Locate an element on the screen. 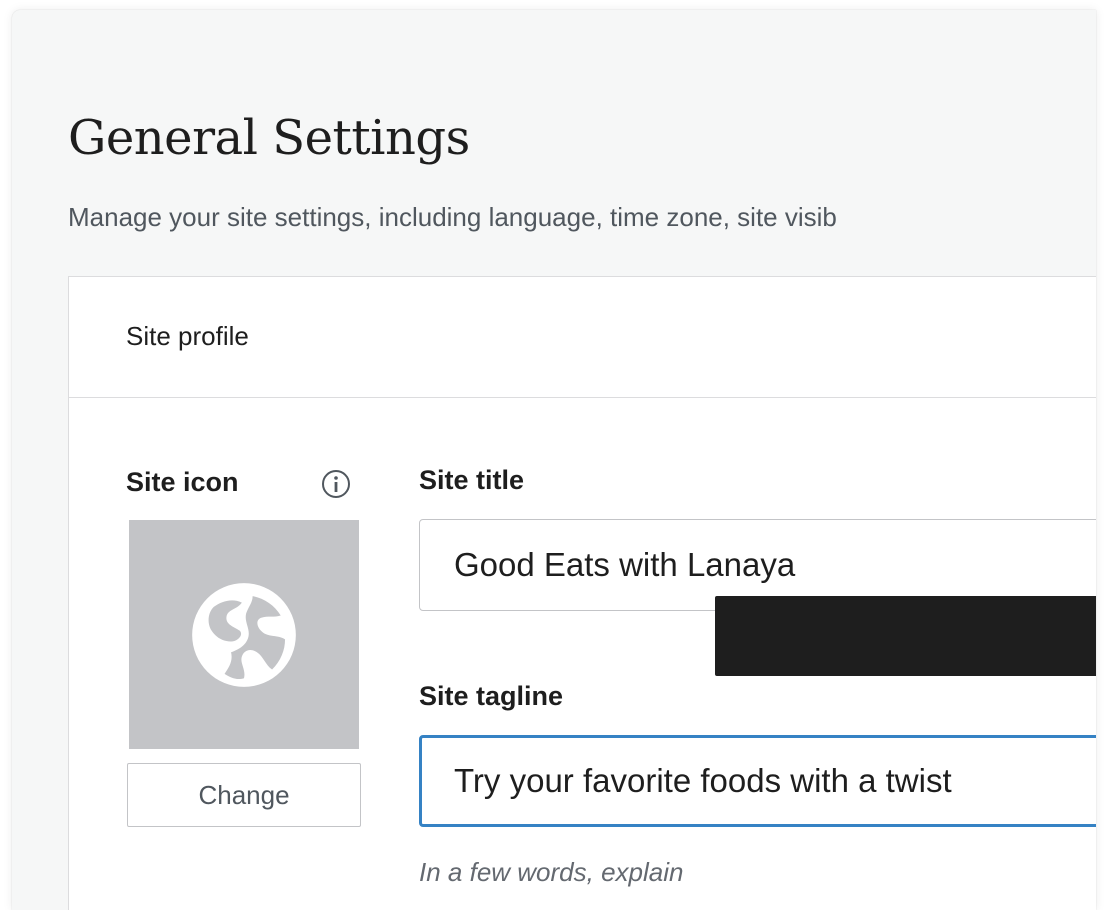 This screenshot has width=1110, height=910. section-title: Site profile is located at coordinates (187, 336).